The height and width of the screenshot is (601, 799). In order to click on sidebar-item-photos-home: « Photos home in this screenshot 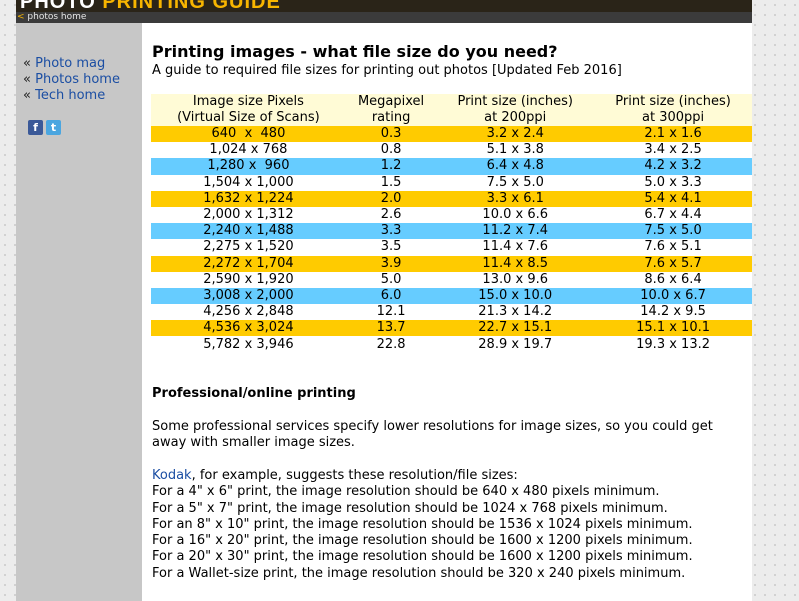, I will do `click(71, 80)`.